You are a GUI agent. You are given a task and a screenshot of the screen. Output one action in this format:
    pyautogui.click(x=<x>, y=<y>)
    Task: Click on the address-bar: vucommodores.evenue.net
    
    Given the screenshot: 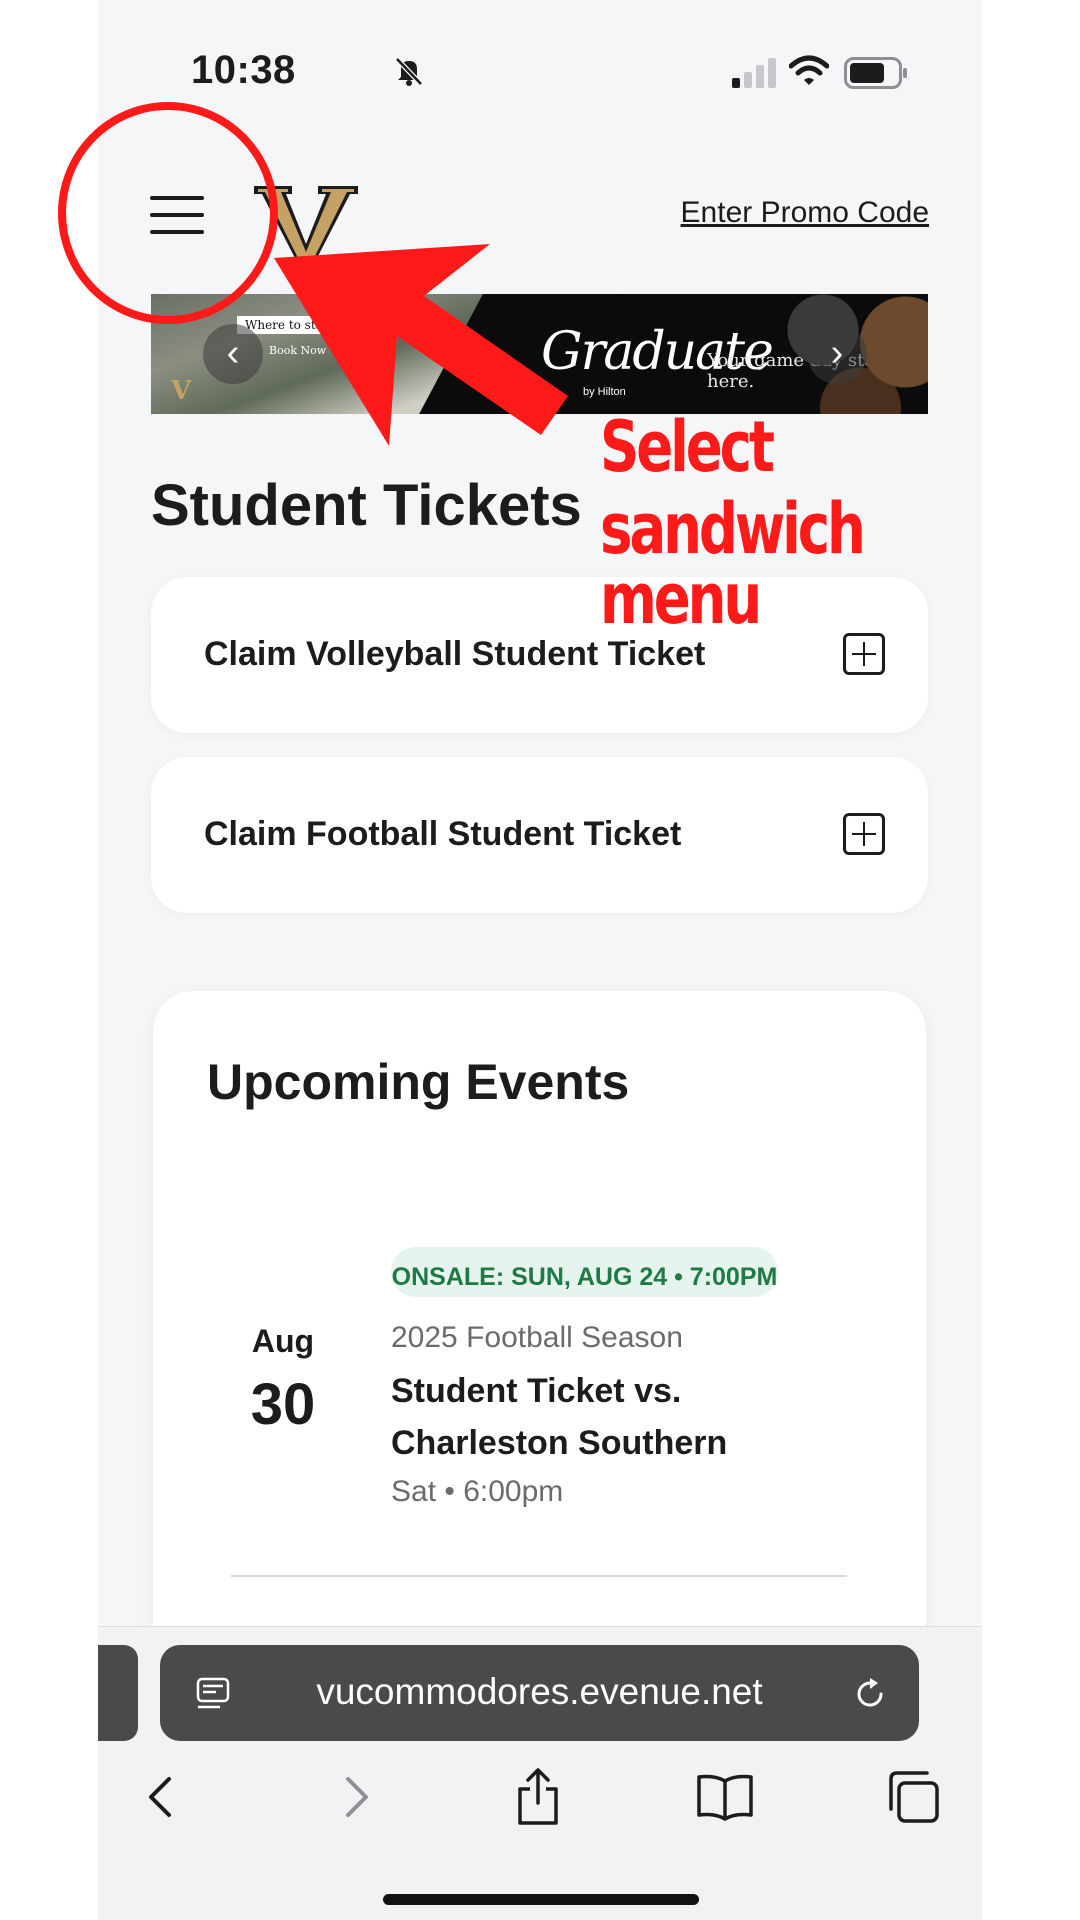 What is the action you would take?
    pyautogui.click(x=539, y=1693)
    